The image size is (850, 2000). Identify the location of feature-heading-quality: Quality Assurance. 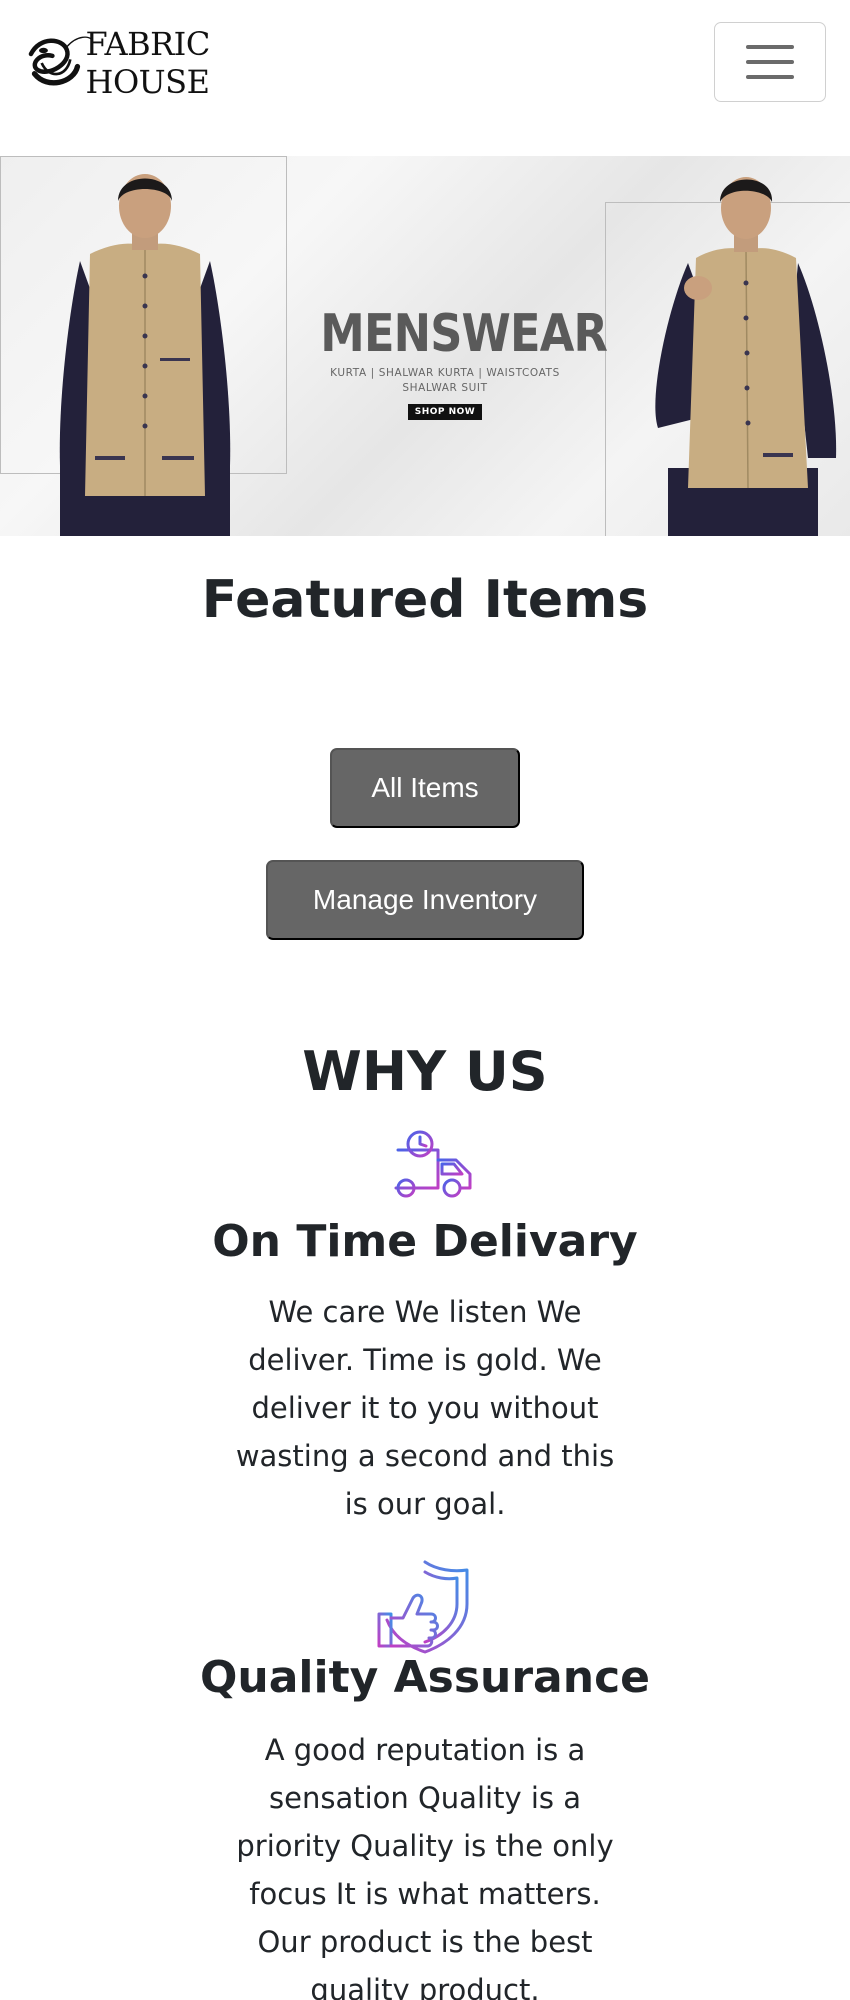
(424, 1677).